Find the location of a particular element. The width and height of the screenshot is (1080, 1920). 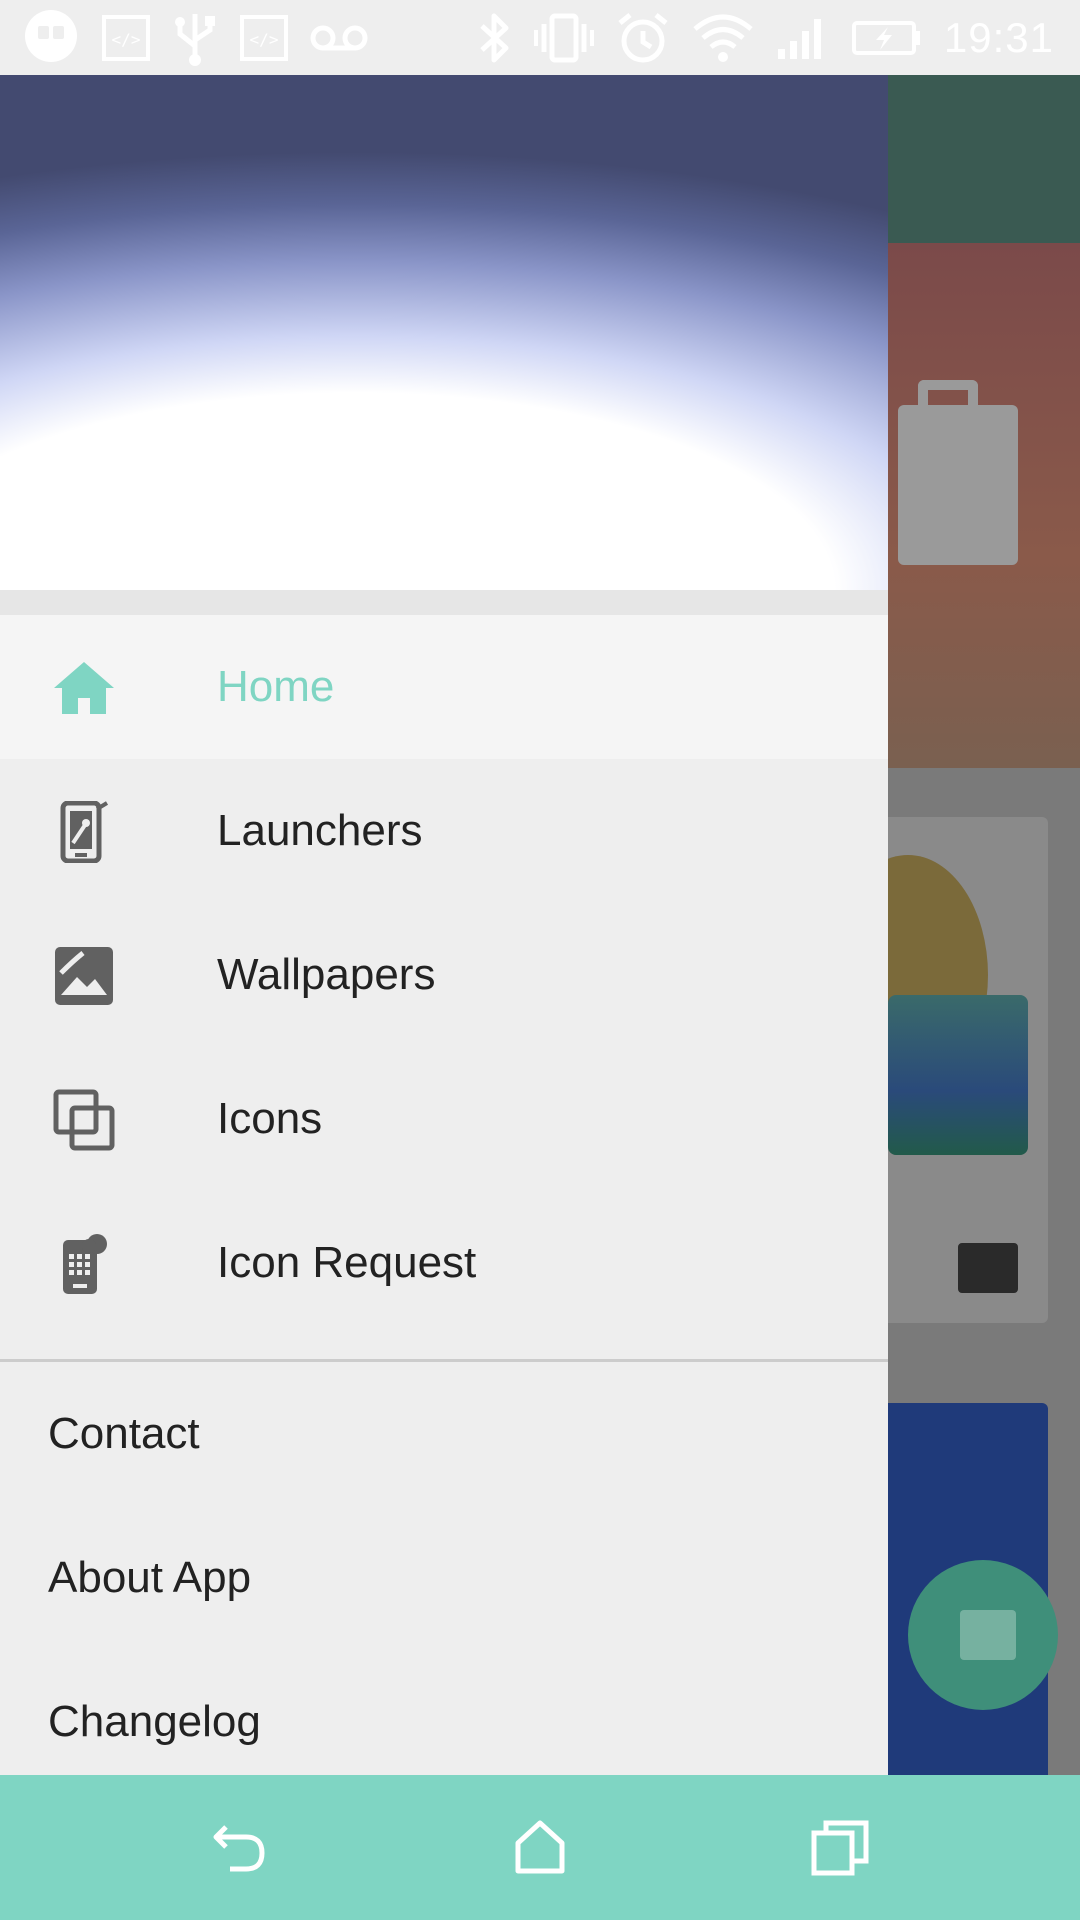

home-icon is located at coordinates (84, 688).